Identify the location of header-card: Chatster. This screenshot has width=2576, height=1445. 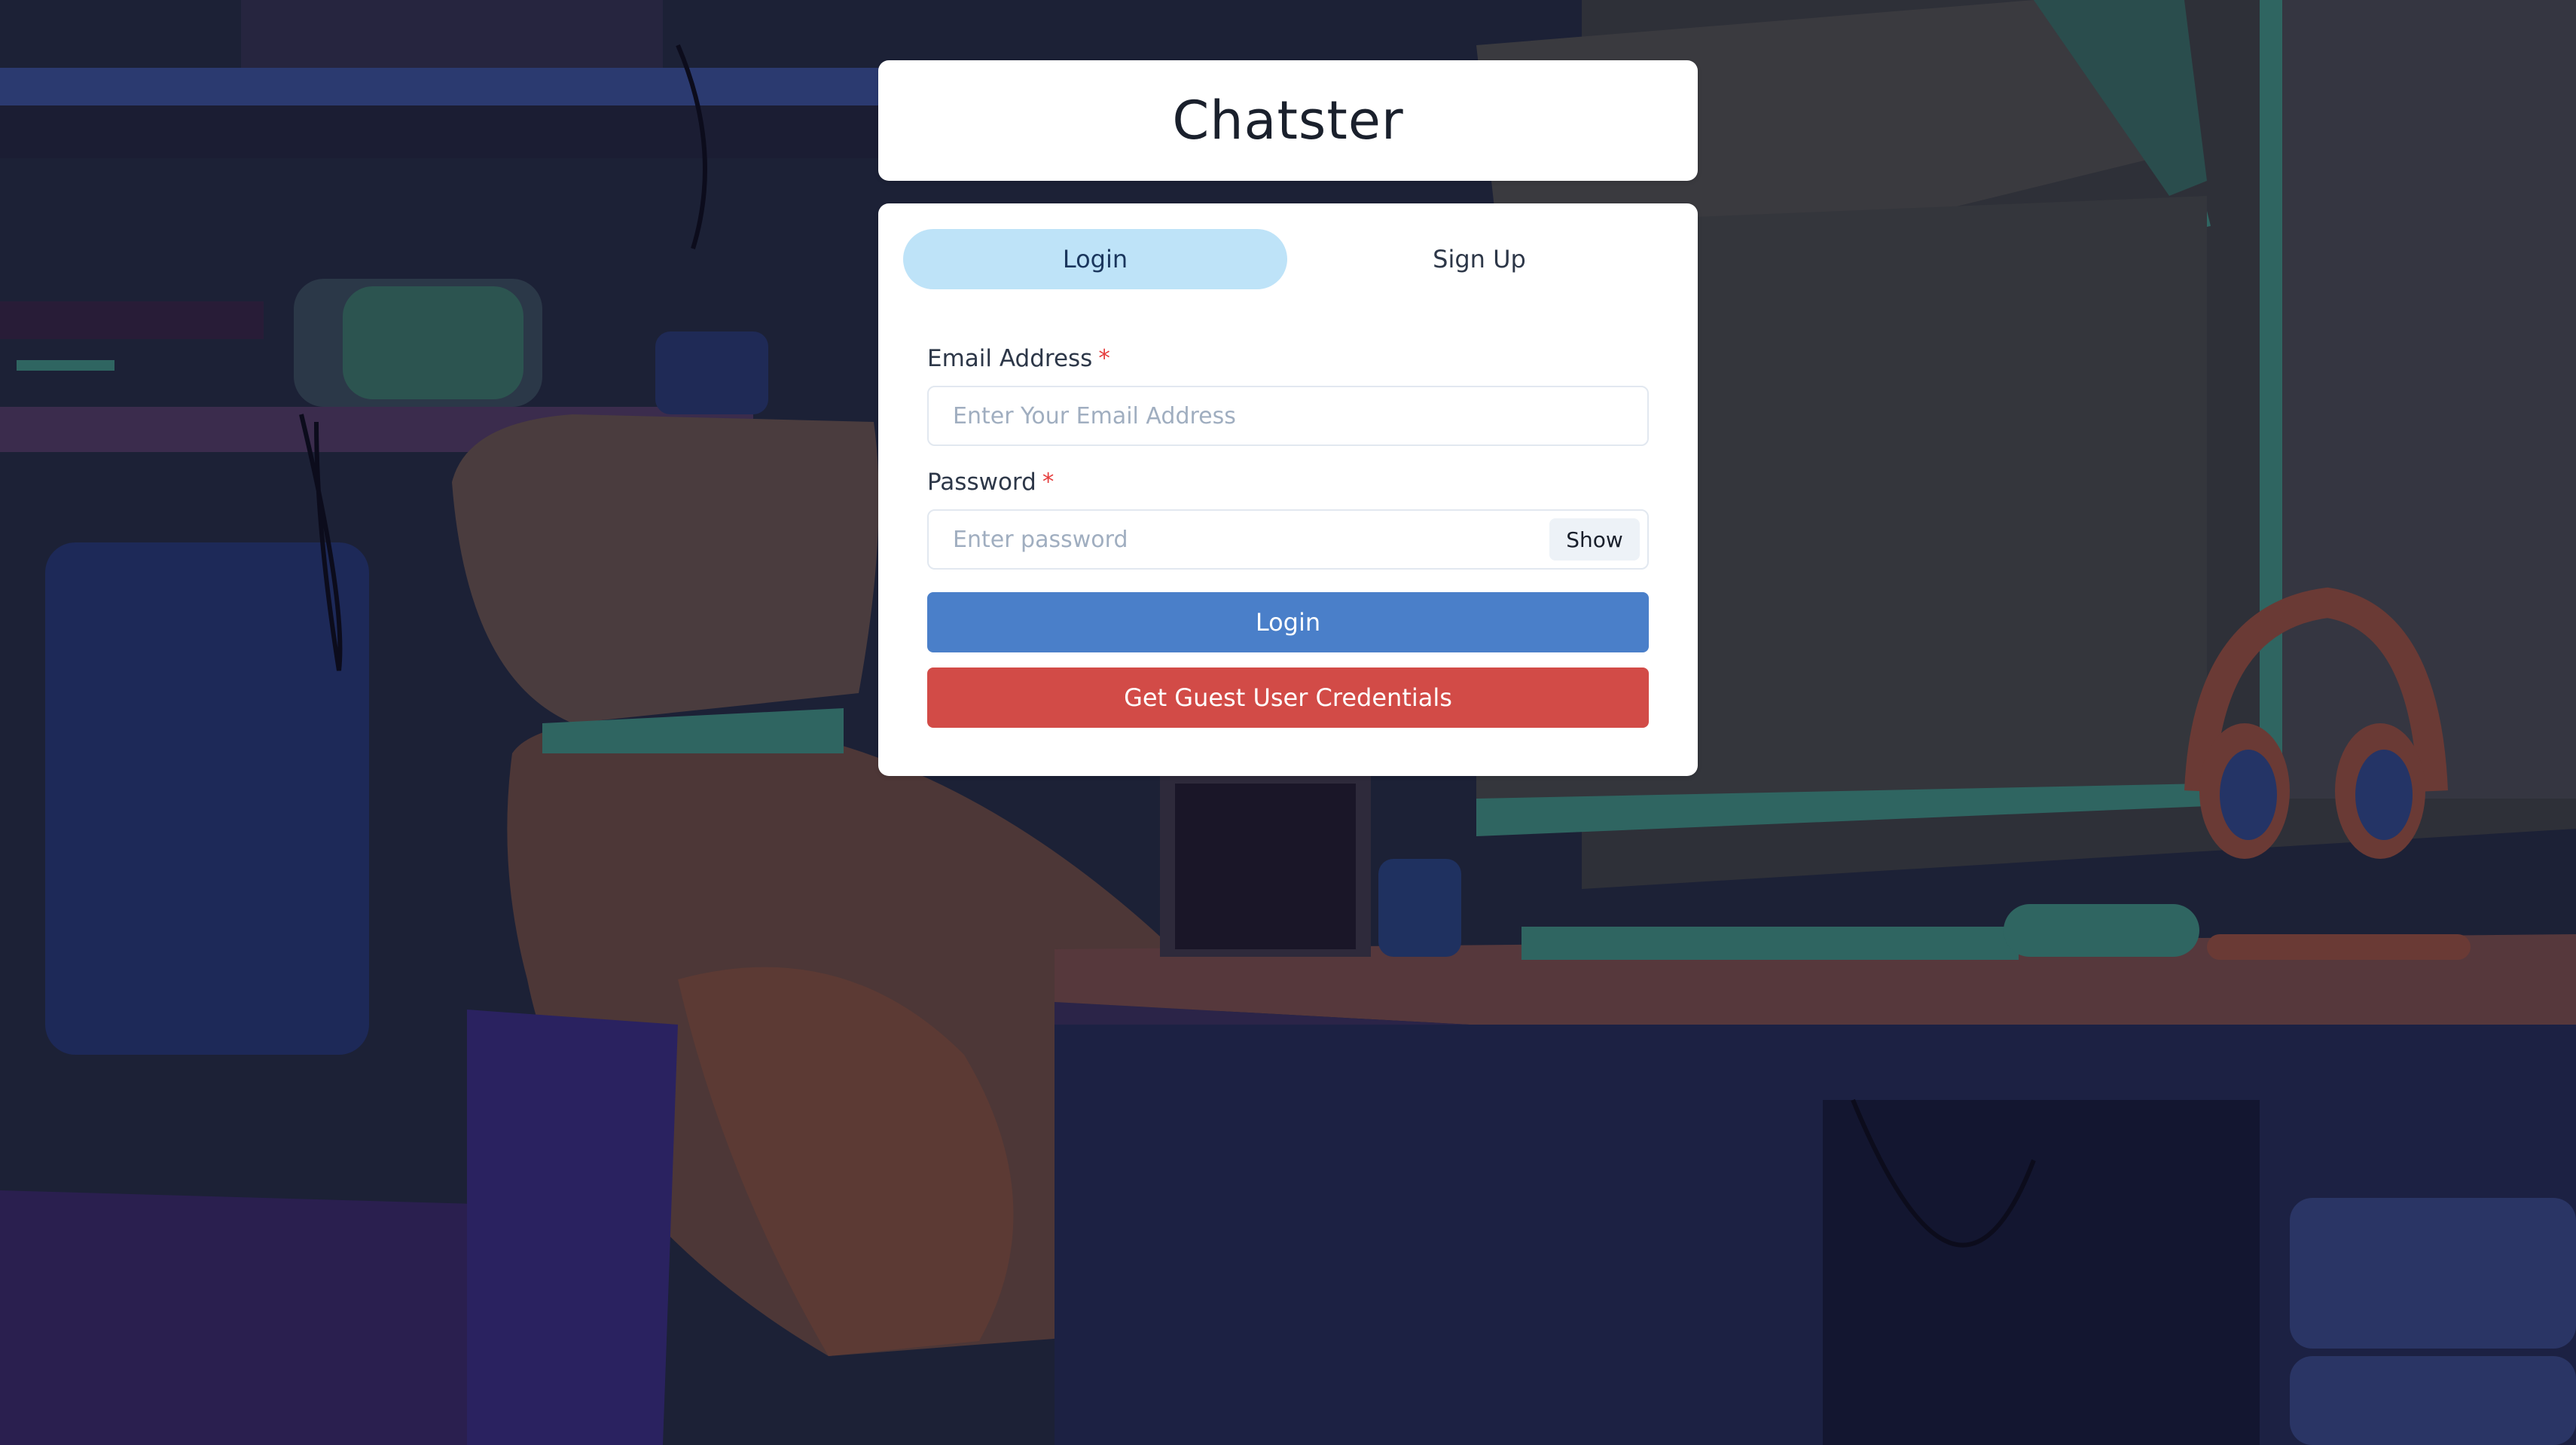
(1288, 120).